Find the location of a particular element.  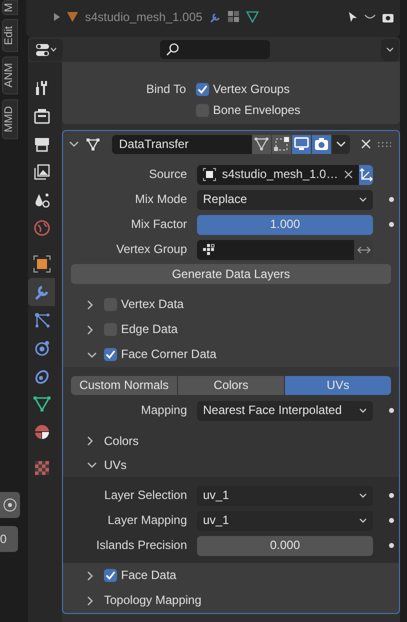

target-button is located at coordinates (10, 505).